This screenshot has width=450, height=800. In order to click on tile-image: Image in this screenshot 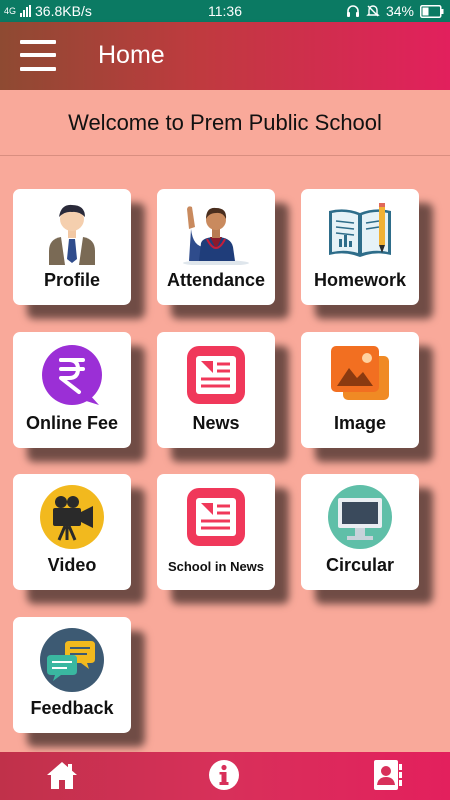, I will do `click(360, 390)`.